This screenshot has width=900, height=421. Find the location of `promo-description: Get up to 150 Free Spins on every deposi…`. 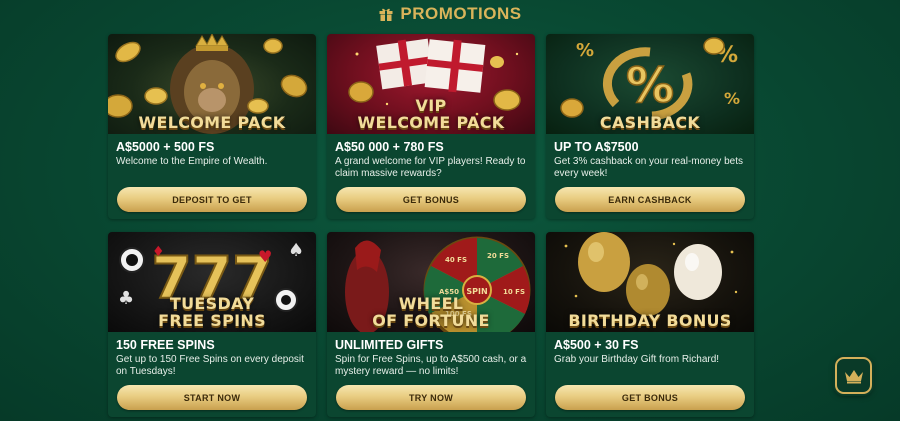

promo-description: Get up to 150 Free Spins on every deposi… is located at coordinates (210, 365).